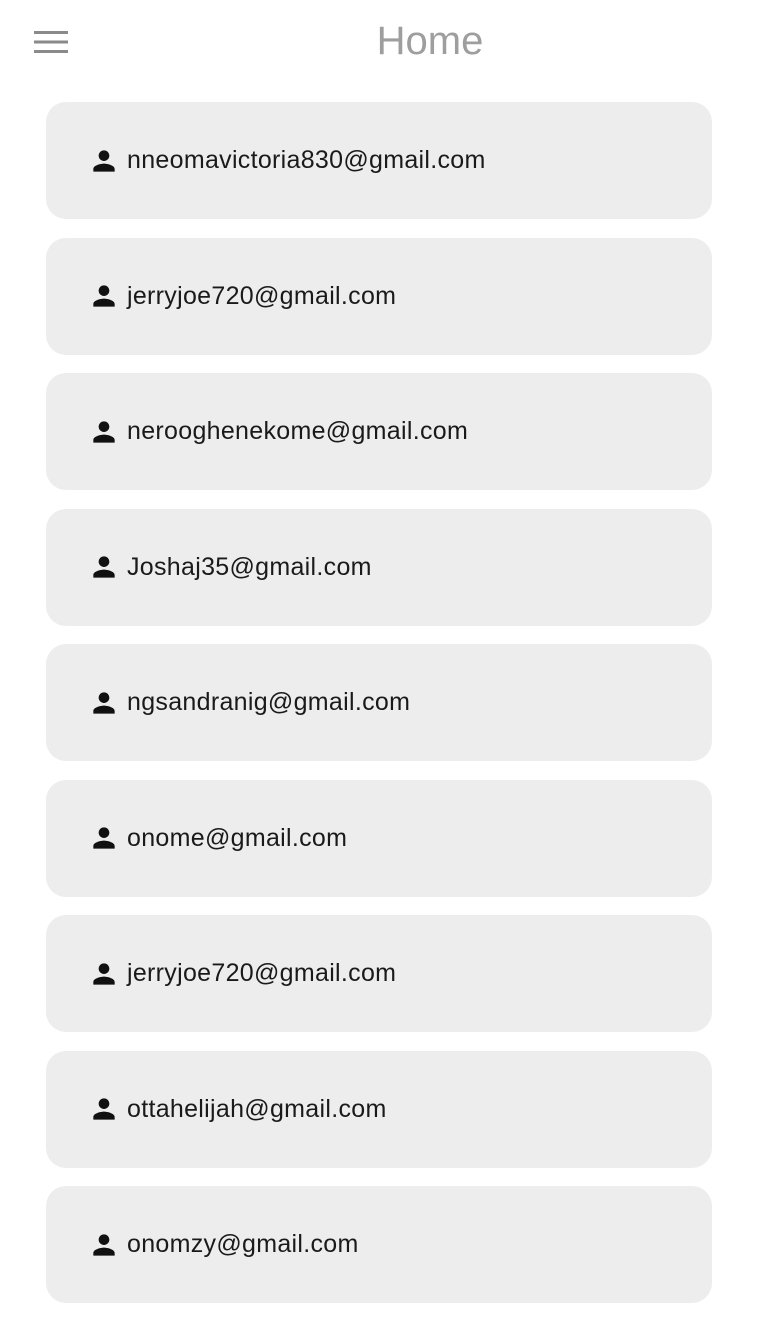  I want to click on list-item: nerooghenekome@gmail.com, so click(379, 431).